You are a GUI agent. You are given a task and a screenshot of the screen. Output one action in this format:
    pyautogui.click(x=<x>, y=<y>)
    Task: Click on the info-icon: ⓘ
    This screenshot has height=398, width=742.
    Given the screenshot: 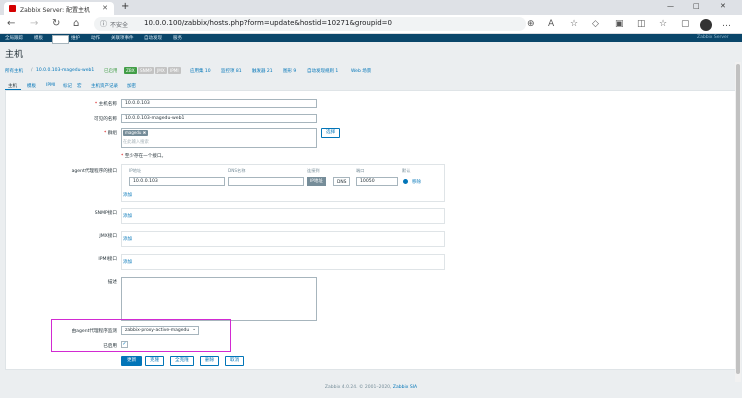 What is the action you would take?
    pyautogui.click(x=103, y=24)
    